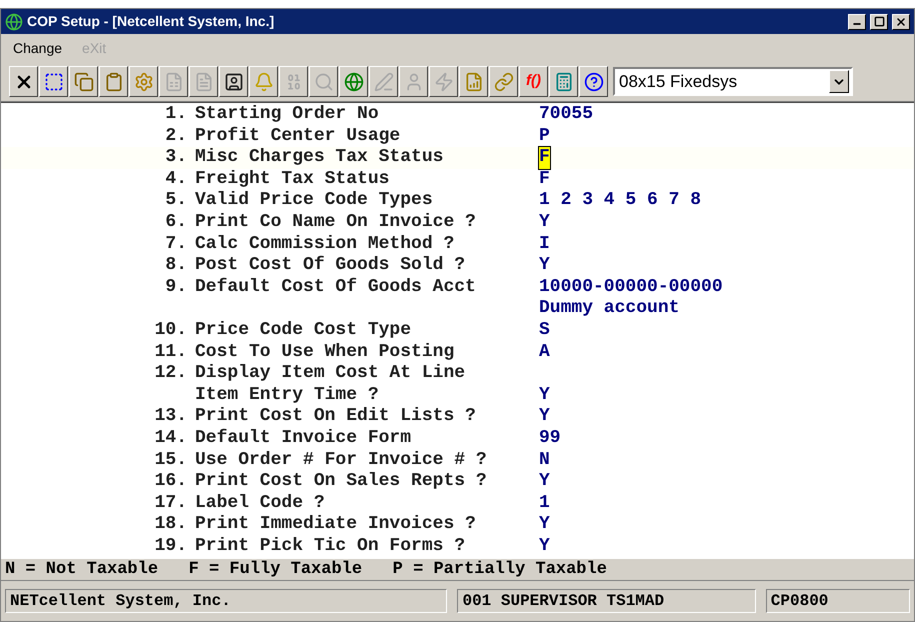  What do you see at coordinates (176, 200) in the screenshot?
I see `field-number: 5.` at bounding box center [176, 200].